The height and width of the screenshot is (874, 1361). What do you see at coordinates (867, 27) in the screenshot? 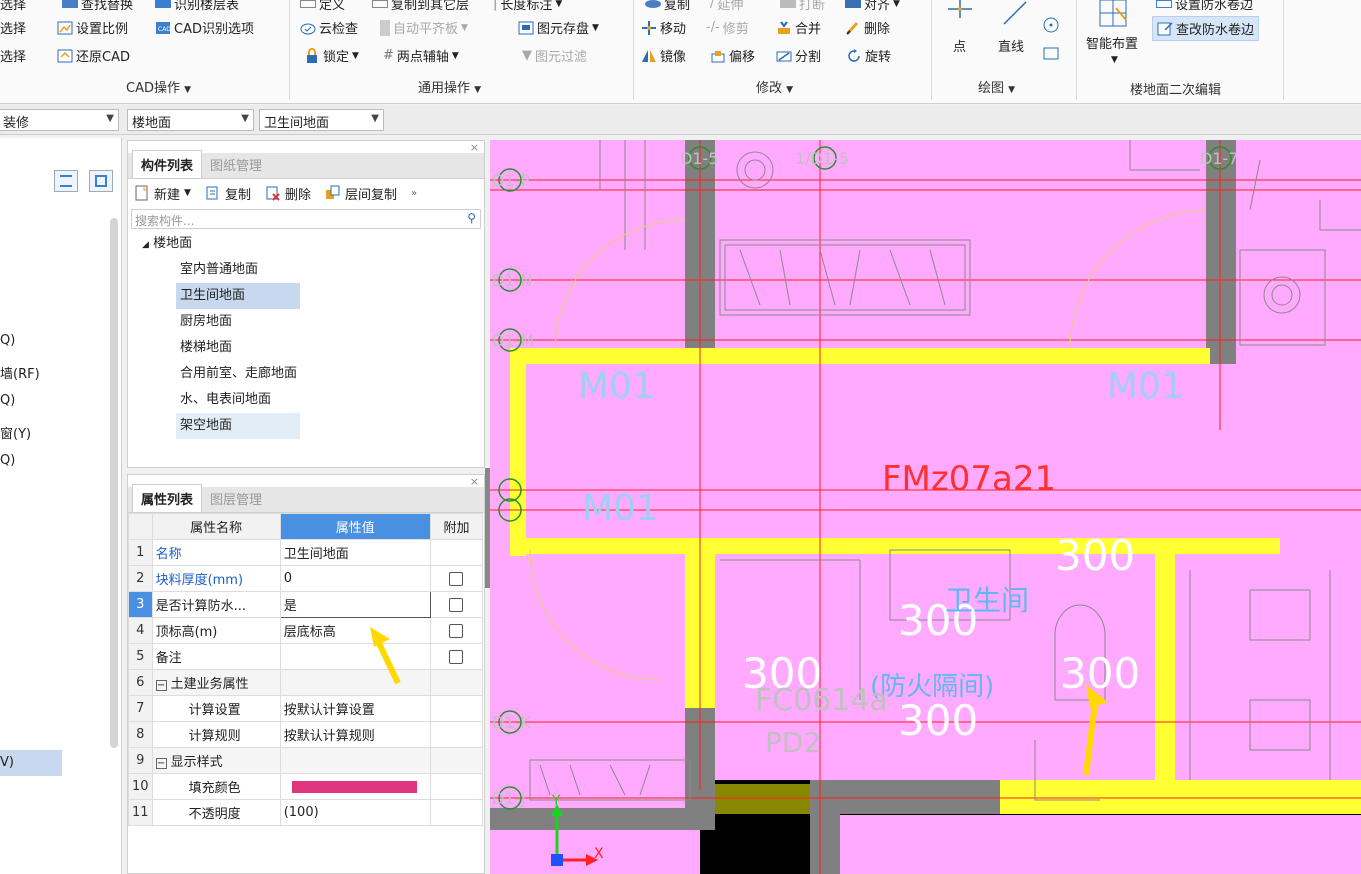
I see `delete-button: 删除` at bounding box center [867, 27].